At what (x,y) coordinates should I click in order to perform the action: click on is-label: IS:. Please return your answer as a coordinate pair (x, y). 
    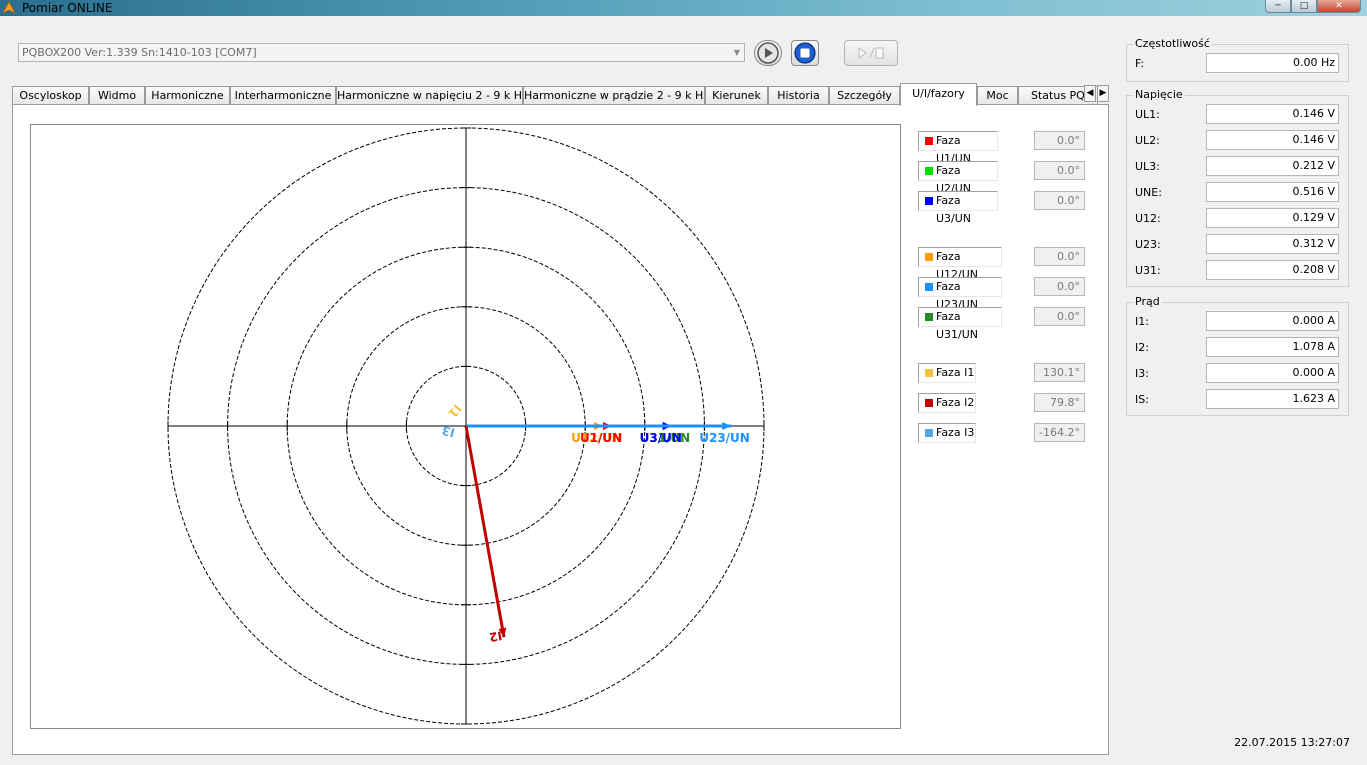
    Looking at the image, I should click on (1142, 399).